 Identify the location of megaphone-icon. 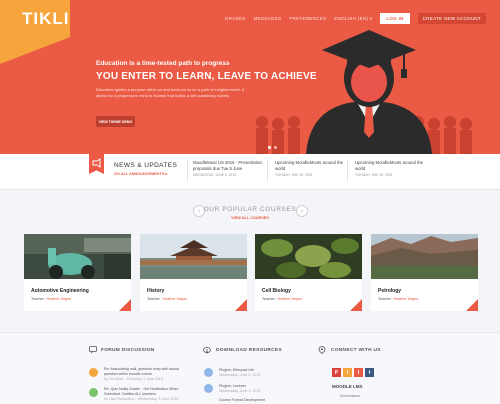
(96, 163).